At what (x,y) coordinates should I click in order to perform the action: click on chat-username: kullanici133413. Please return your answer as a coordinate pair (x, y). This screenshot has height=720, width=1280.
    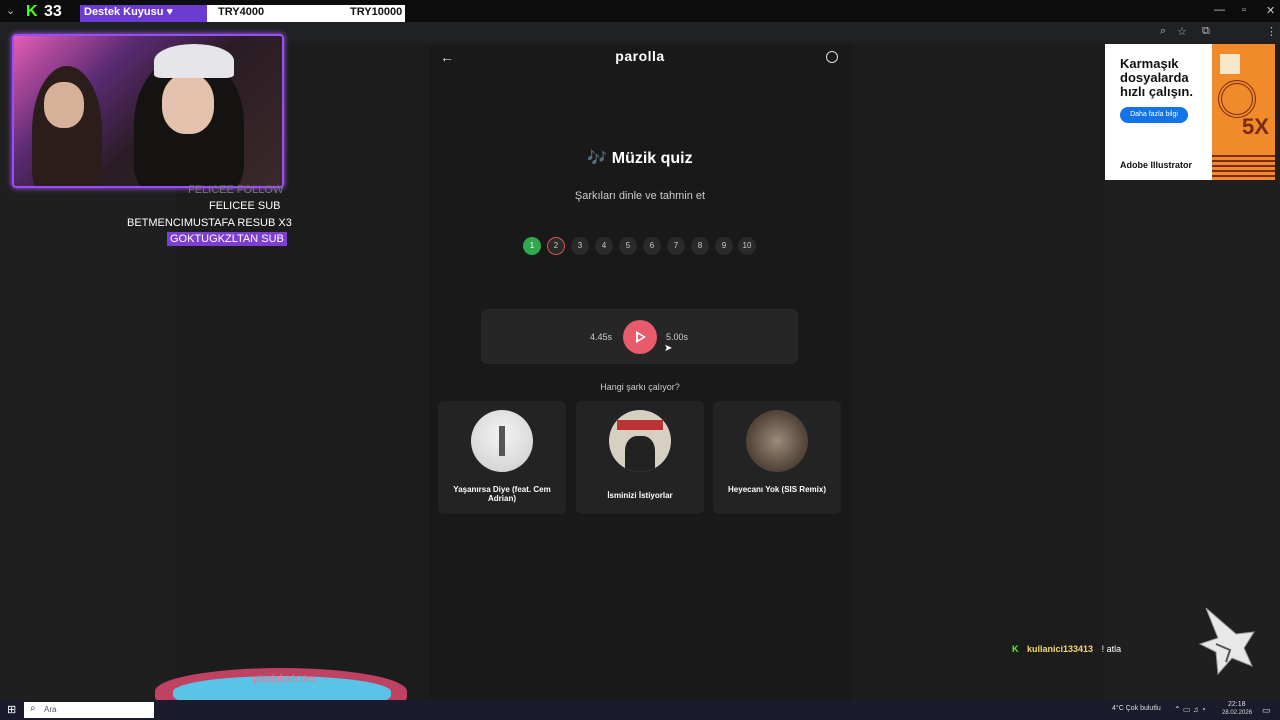
    Looking at the image, I should click on (1060, 649).